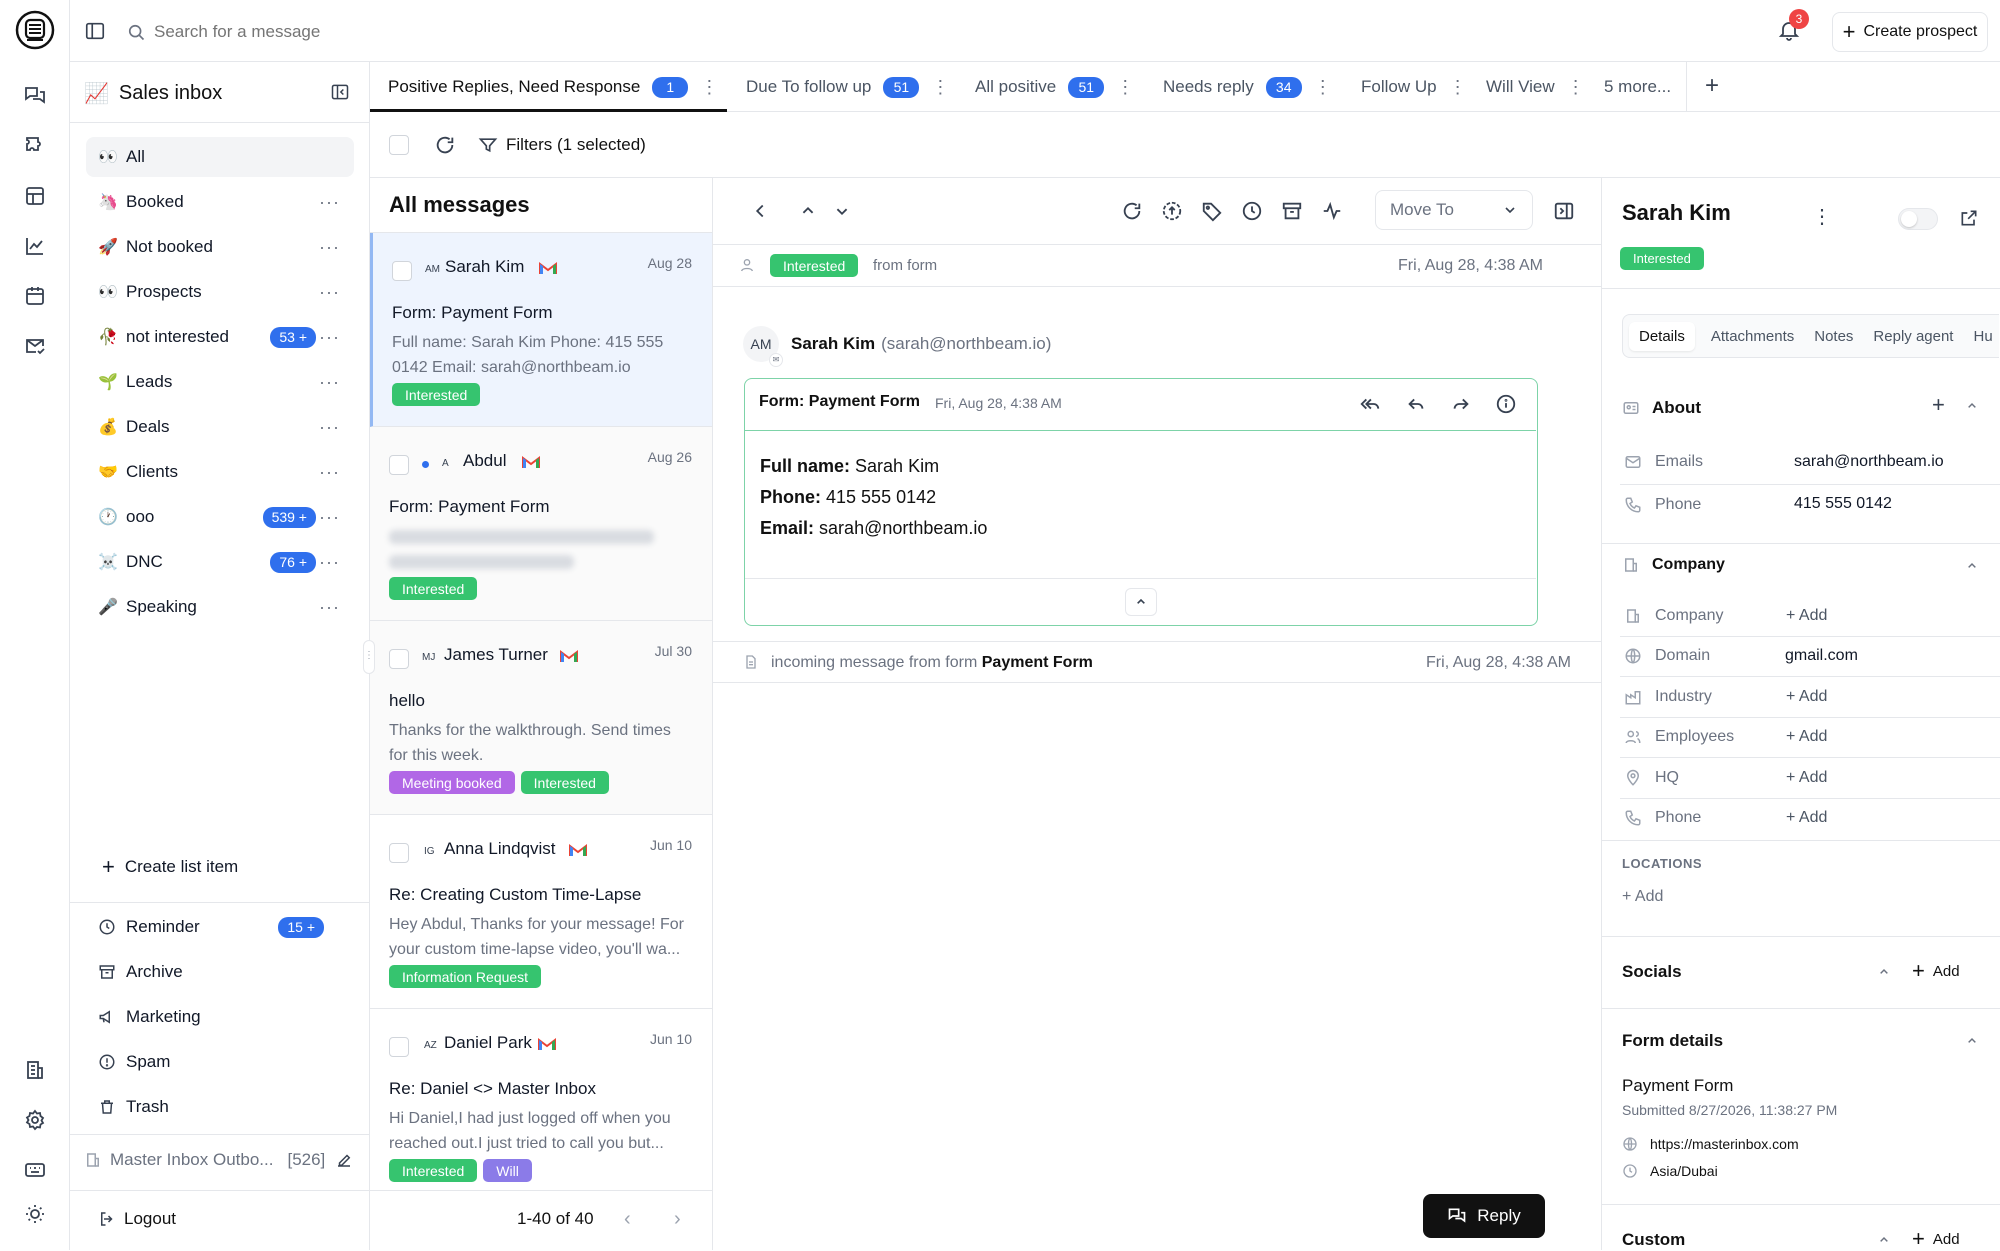 This screenshot has width=2000, height=1251. I want to click on outbox-selector: Master Inbox Outbo... [526], so click(222, 1160).